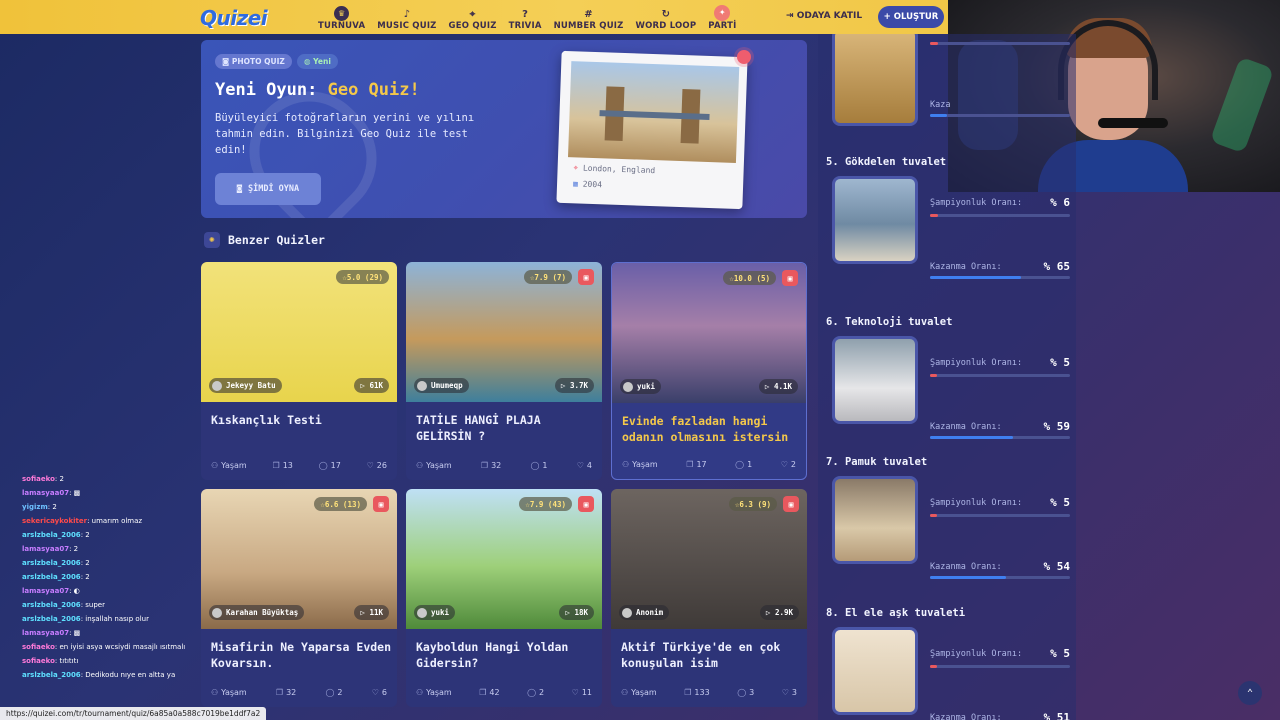 The image size is (1280, 720). I want to click on play-count-badge: ▷ 3.7K, so click(574, 385).